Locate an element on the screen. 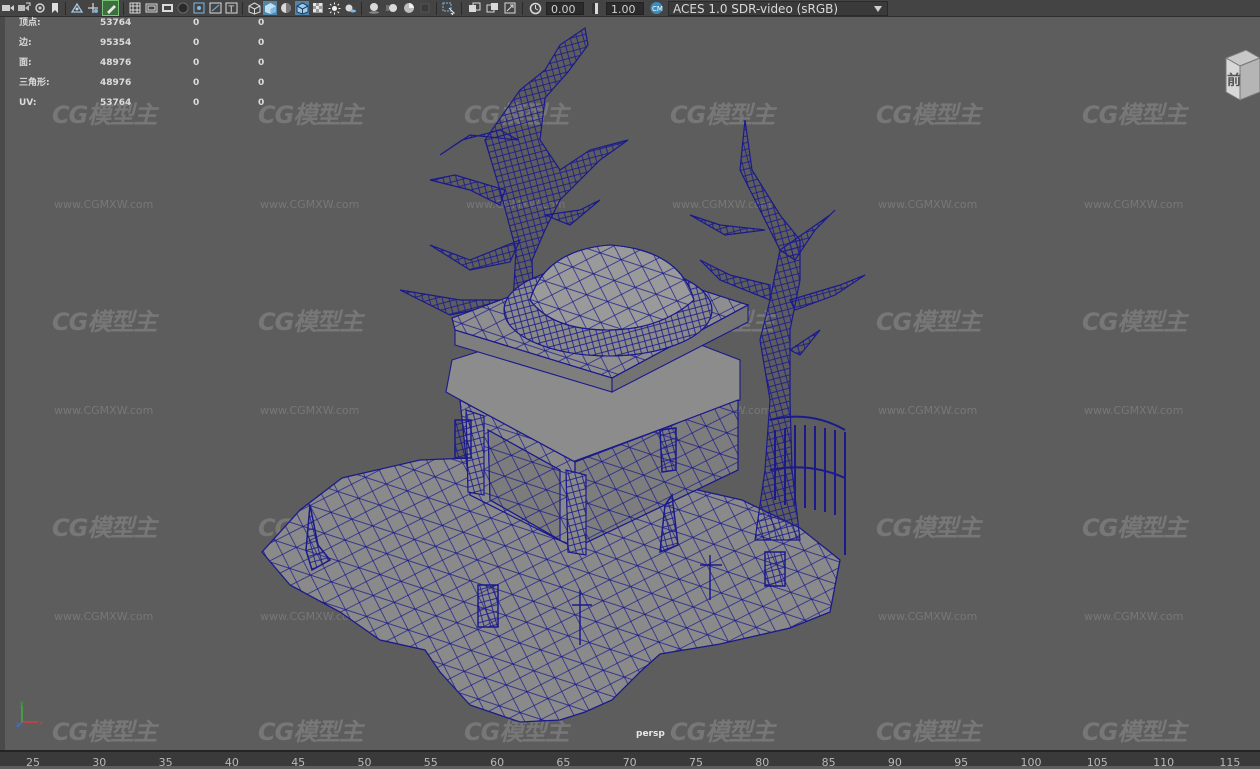  timeline-tick-label: 45 is located at coordinates (298, 762).